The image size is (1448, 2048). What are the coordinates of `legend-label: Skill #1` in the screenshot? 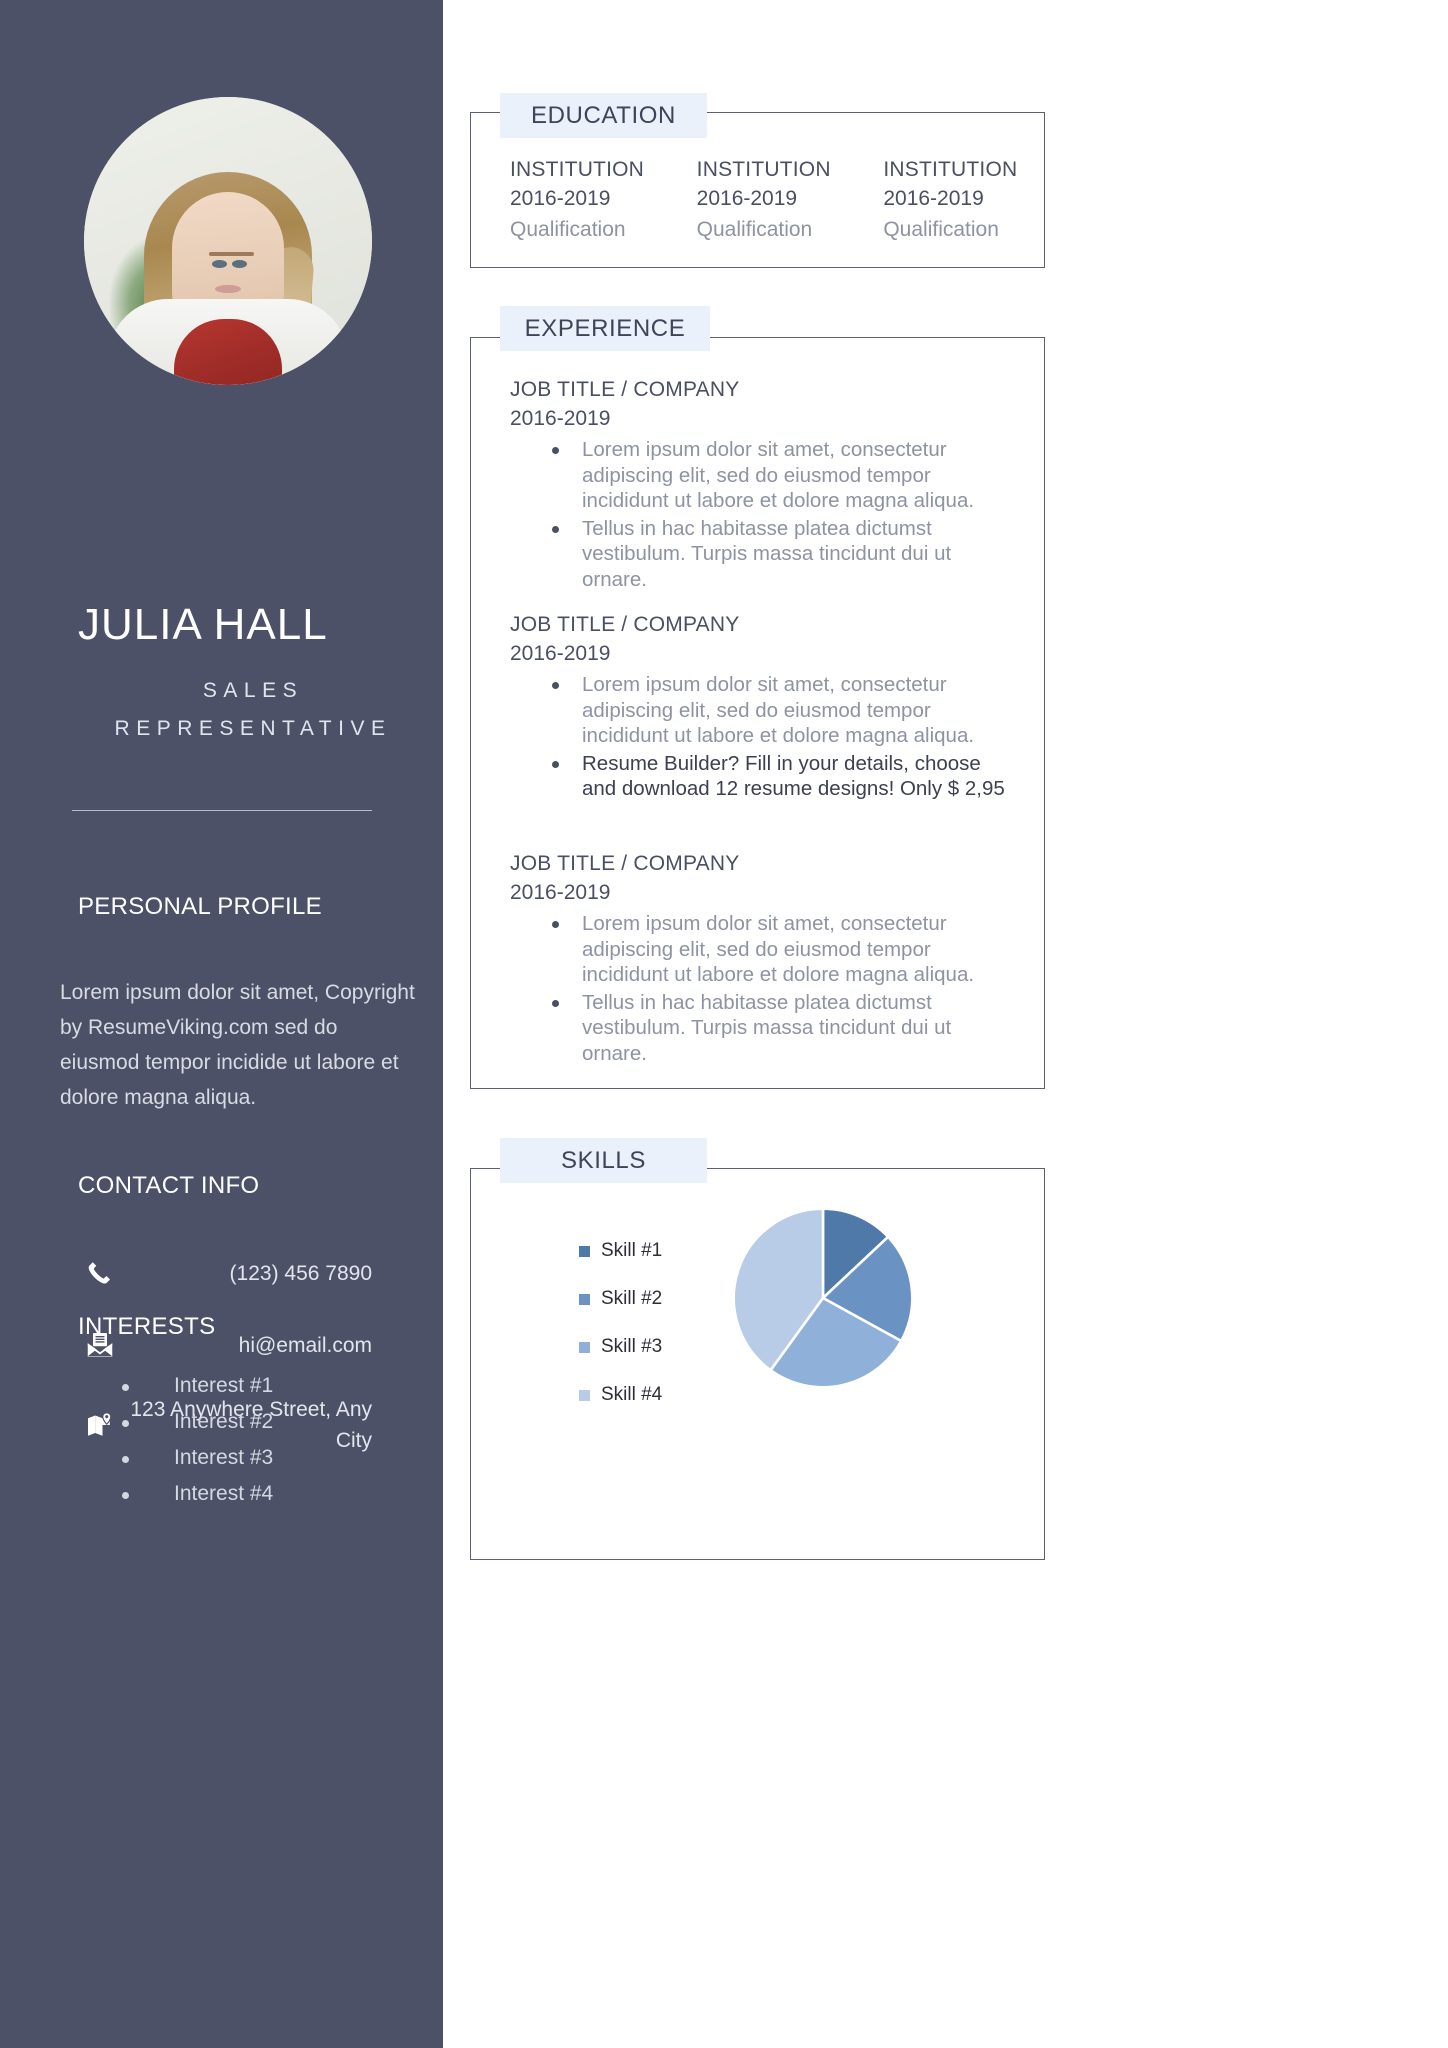 It's located at (632, 1250).